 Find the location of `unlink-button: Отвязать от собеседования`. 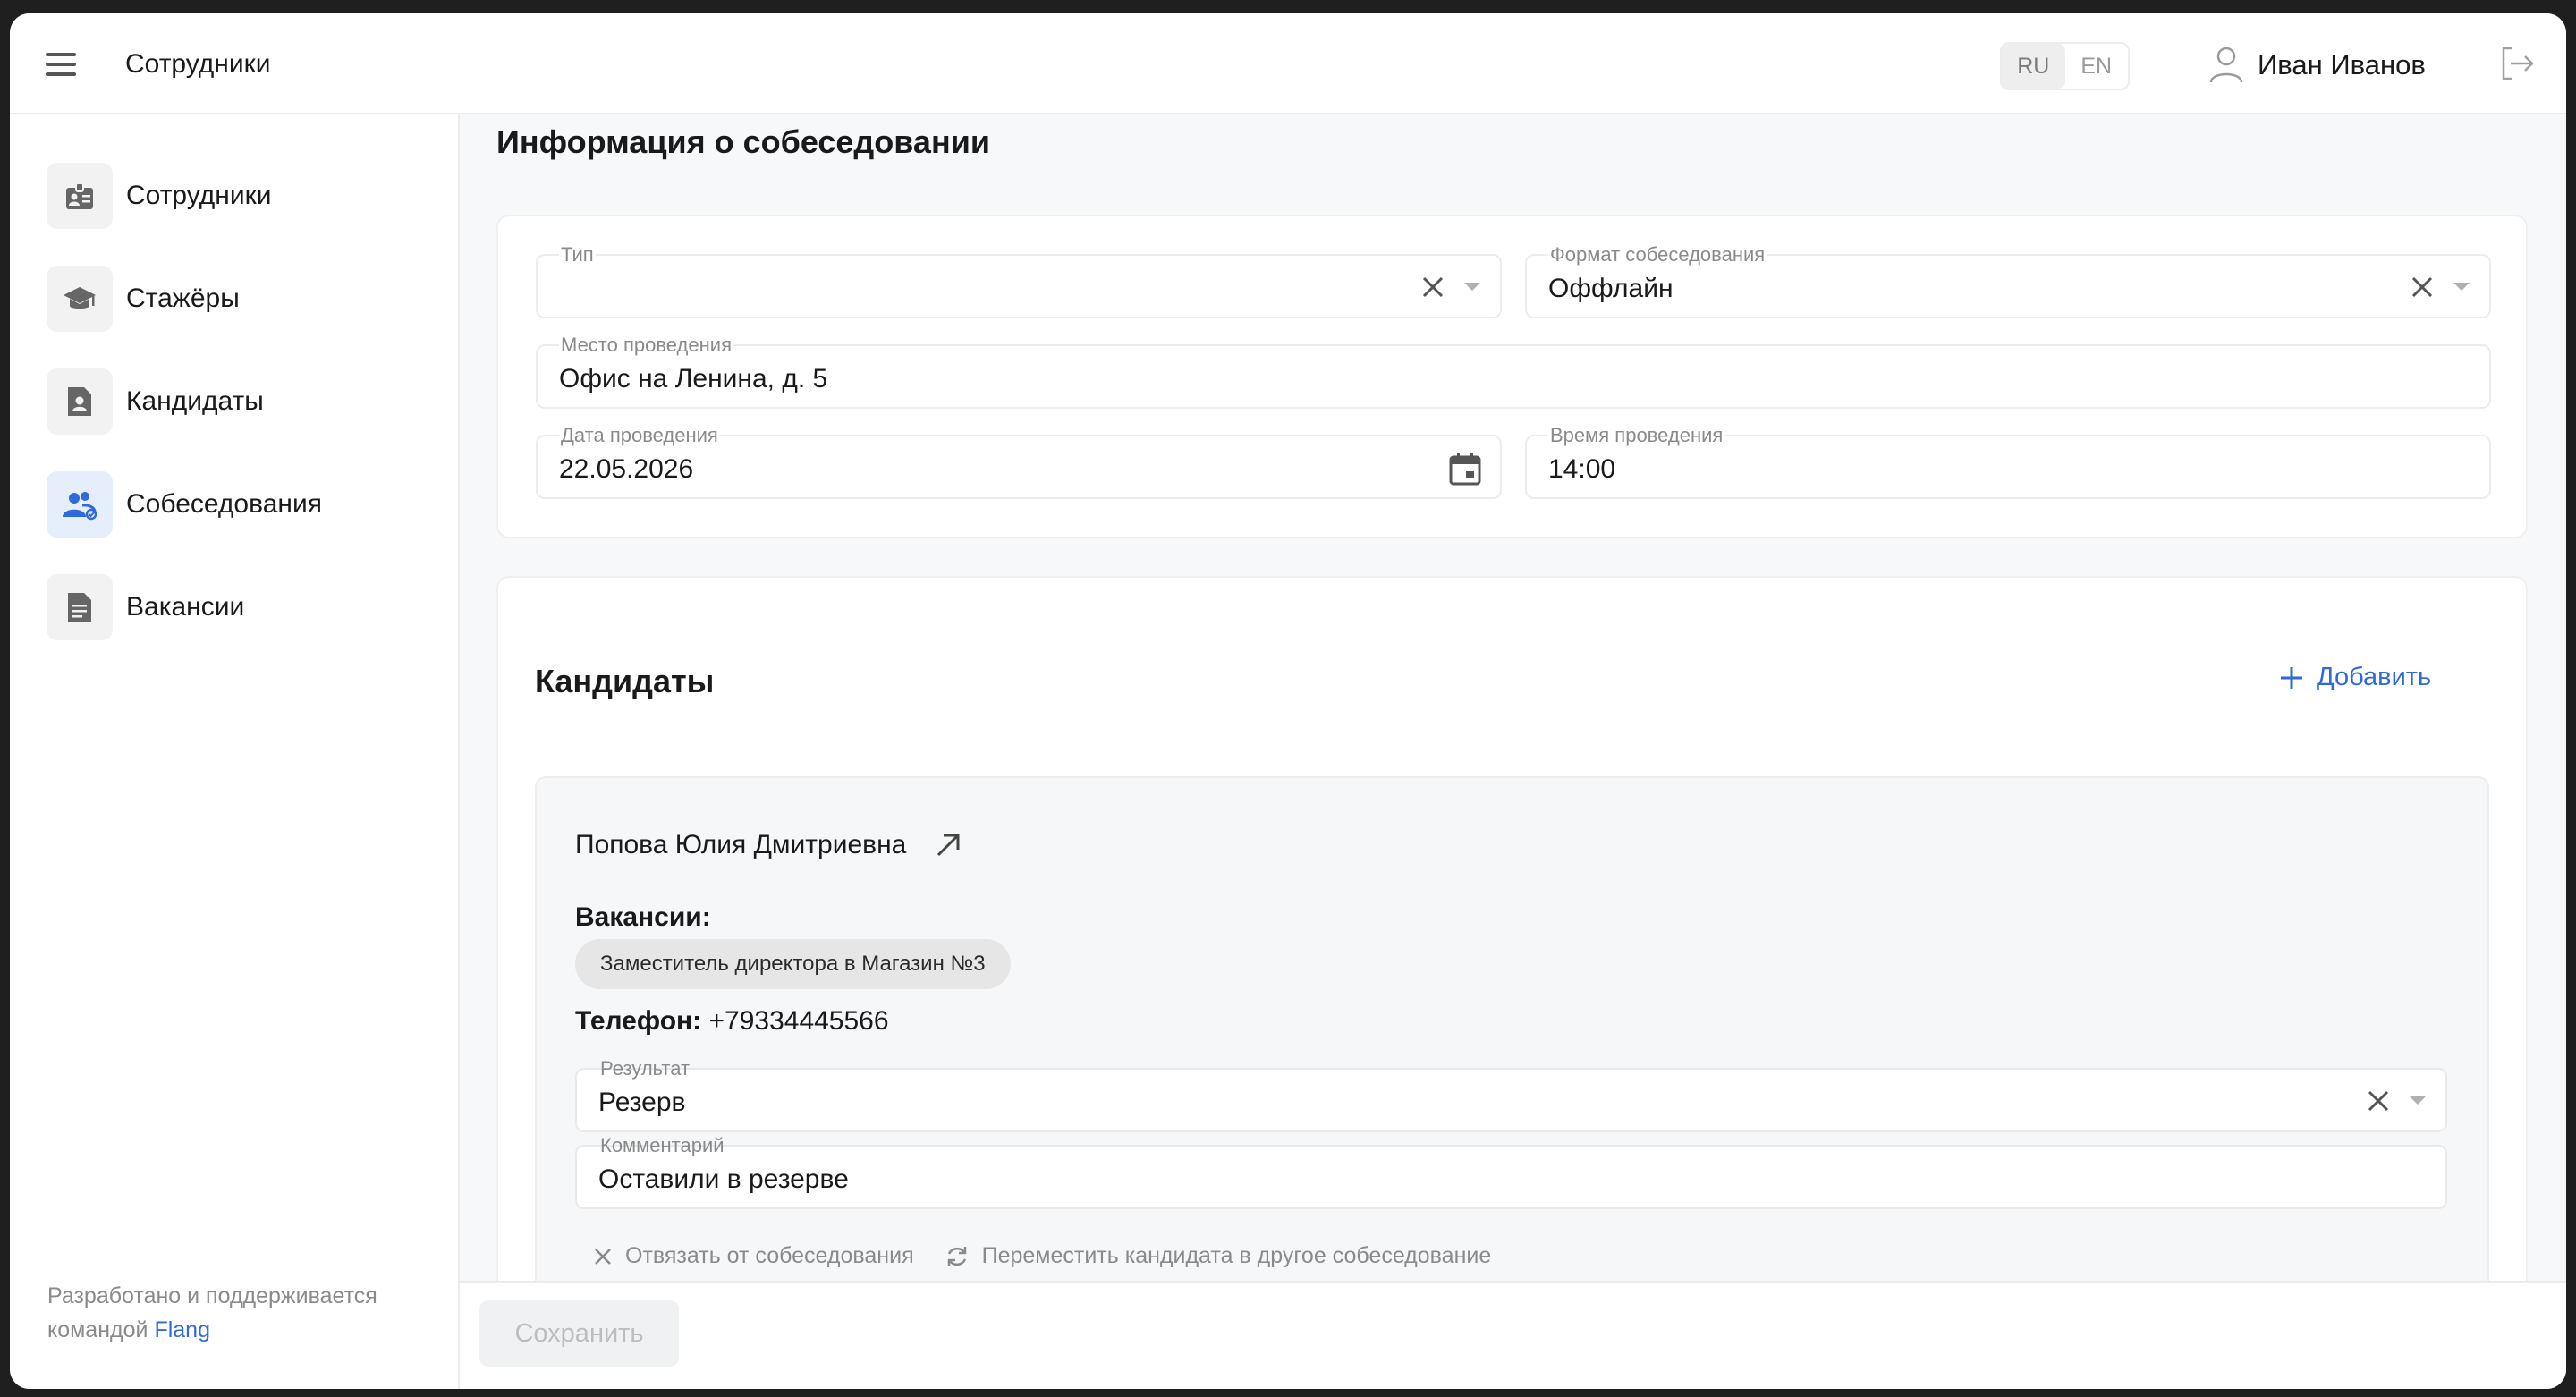

unlink-button: Отвязать от собеседования is located at coordinates (753, 1256).